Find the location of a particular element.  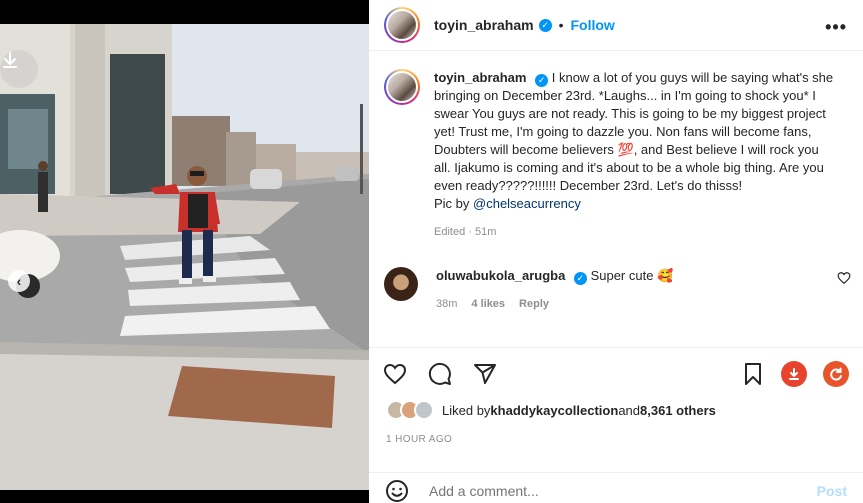

emoji-icon is located at coordinates (397, 491).